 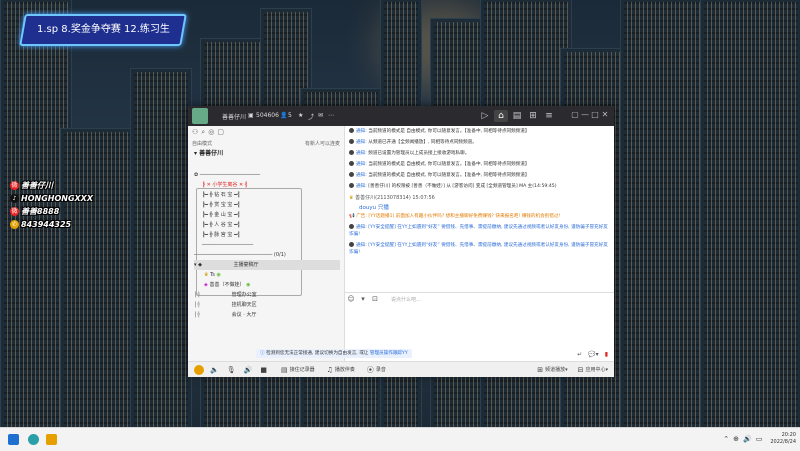 I want to click on room-id: 504606, so click(x=267, y=115).